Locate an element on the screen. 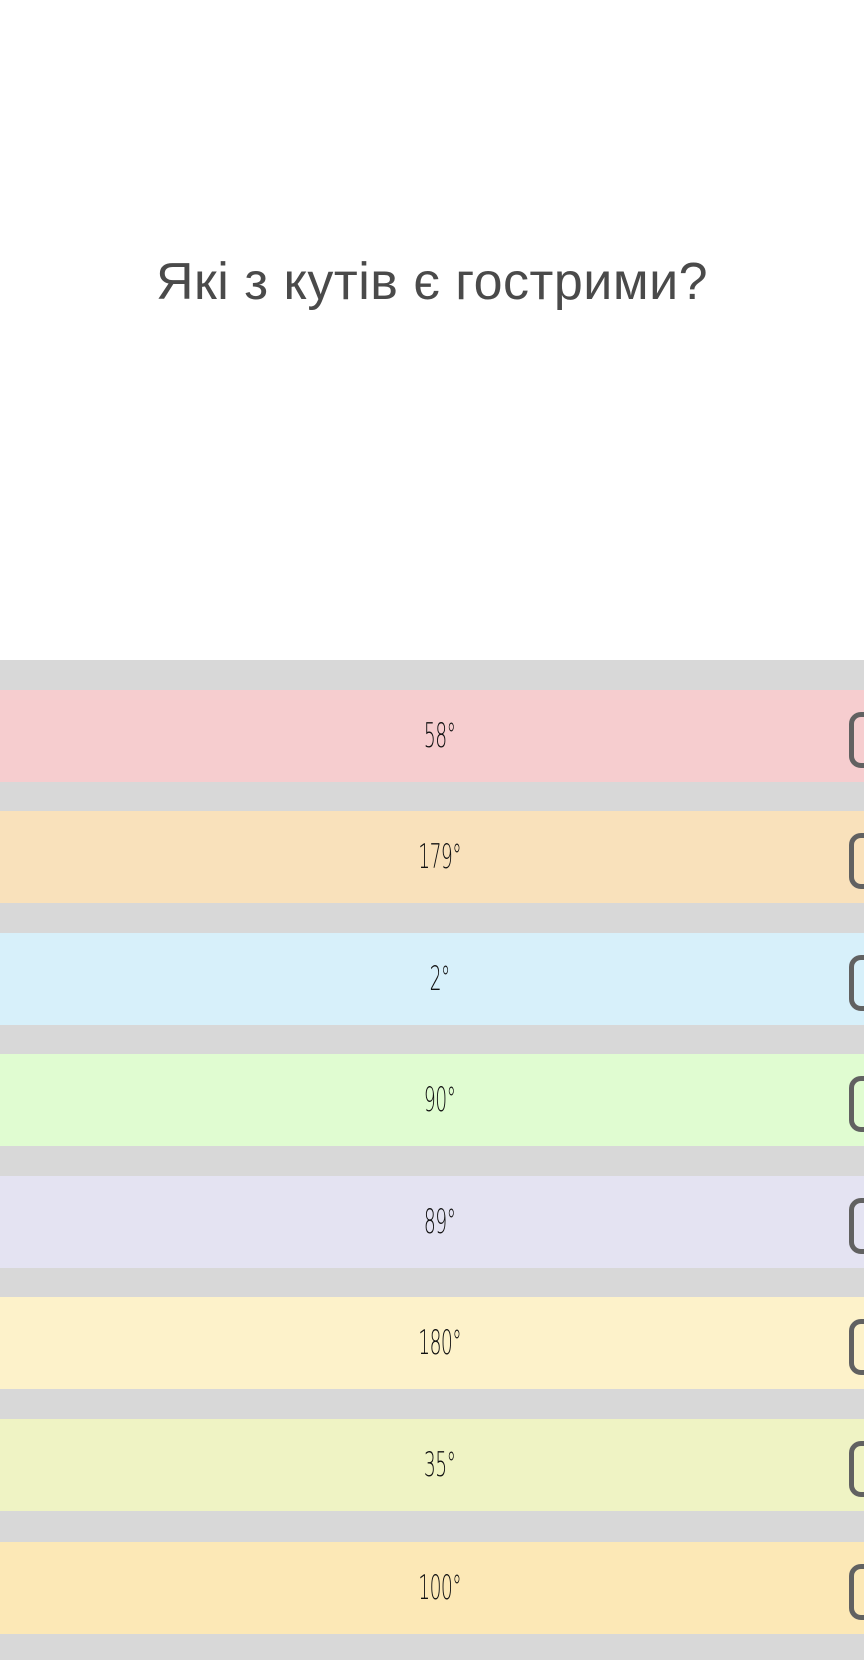  answer-option-6: 180° is located at coordinates (432, 1343).